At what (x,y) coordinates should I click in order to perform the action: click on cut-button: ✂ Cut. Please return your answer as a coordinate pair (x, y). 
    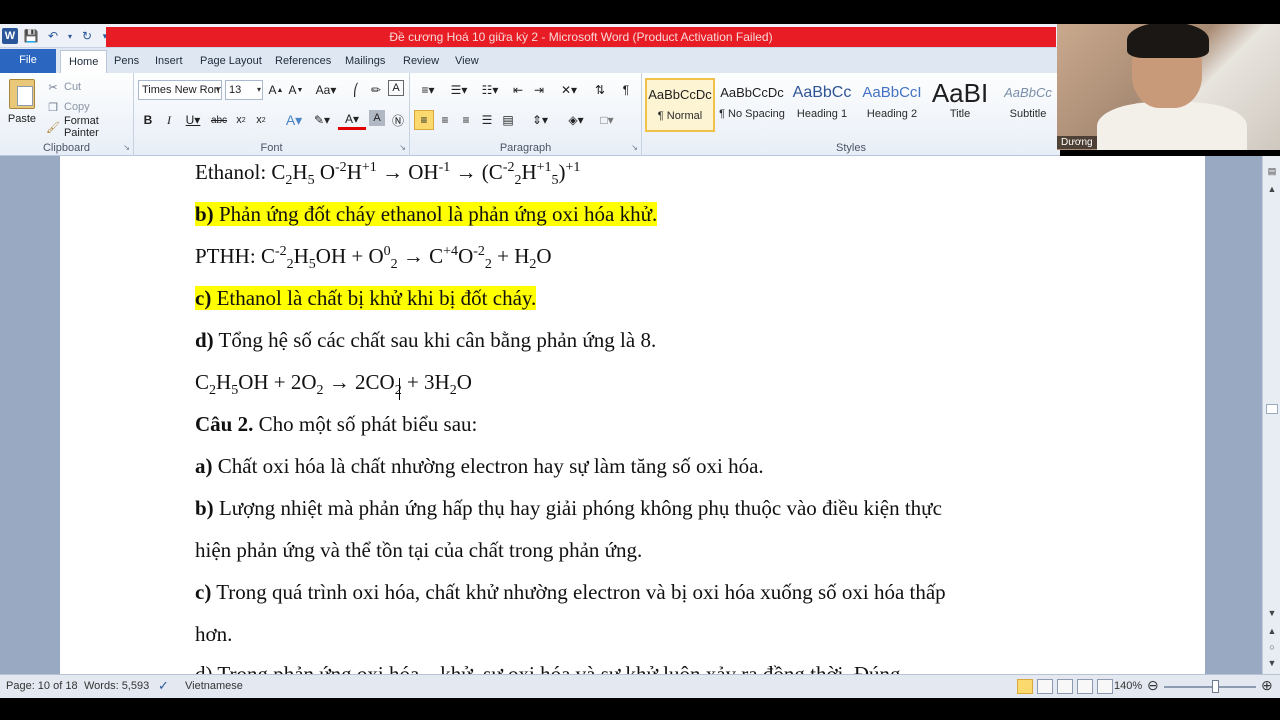
    Looking at the image, I should click on (63, 87).